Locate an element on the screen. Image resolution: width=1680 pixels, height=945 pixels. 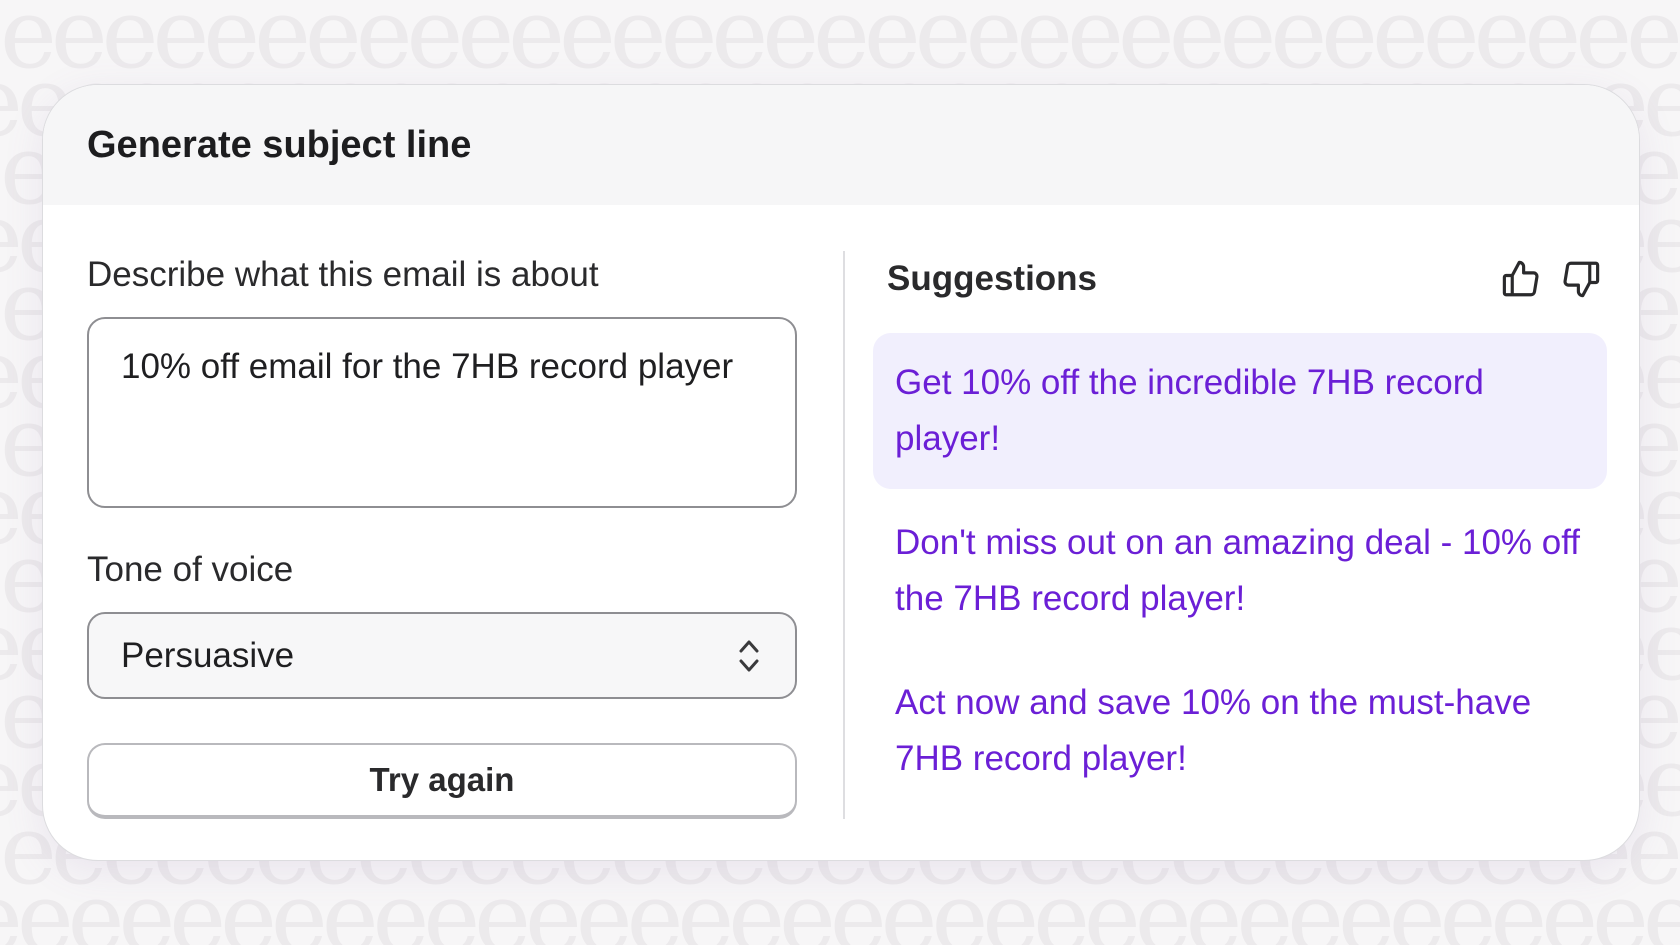
card-header: Generate subject line is located at coordinates (841, 145).